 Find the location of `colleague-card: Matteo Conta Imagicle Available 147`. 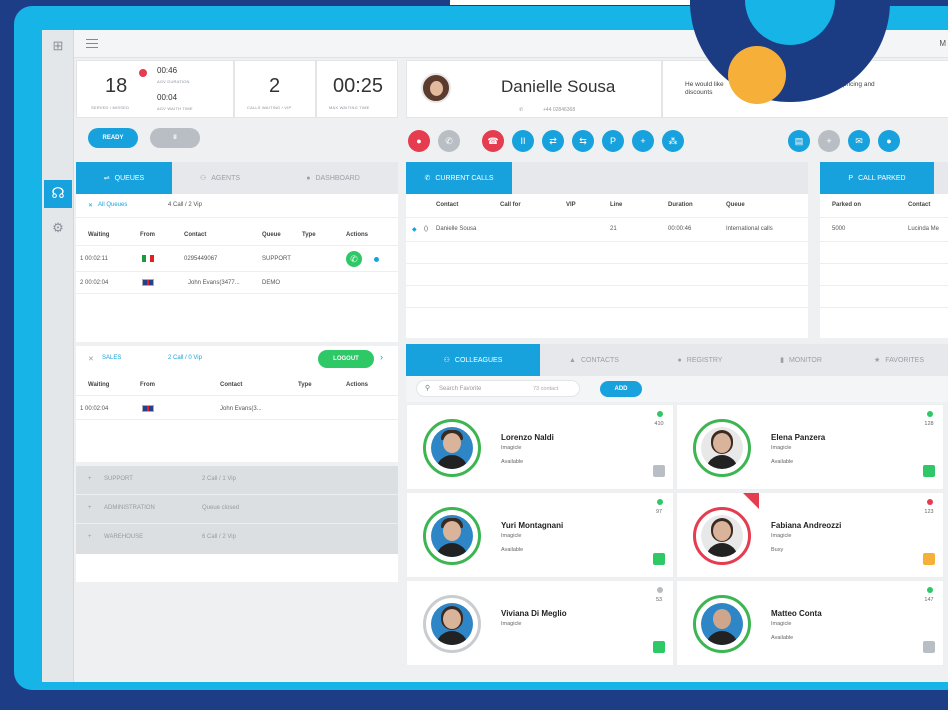

colleague-card: Matteo Conta Imagicle Available 147 is located at coordinates (810, 623).